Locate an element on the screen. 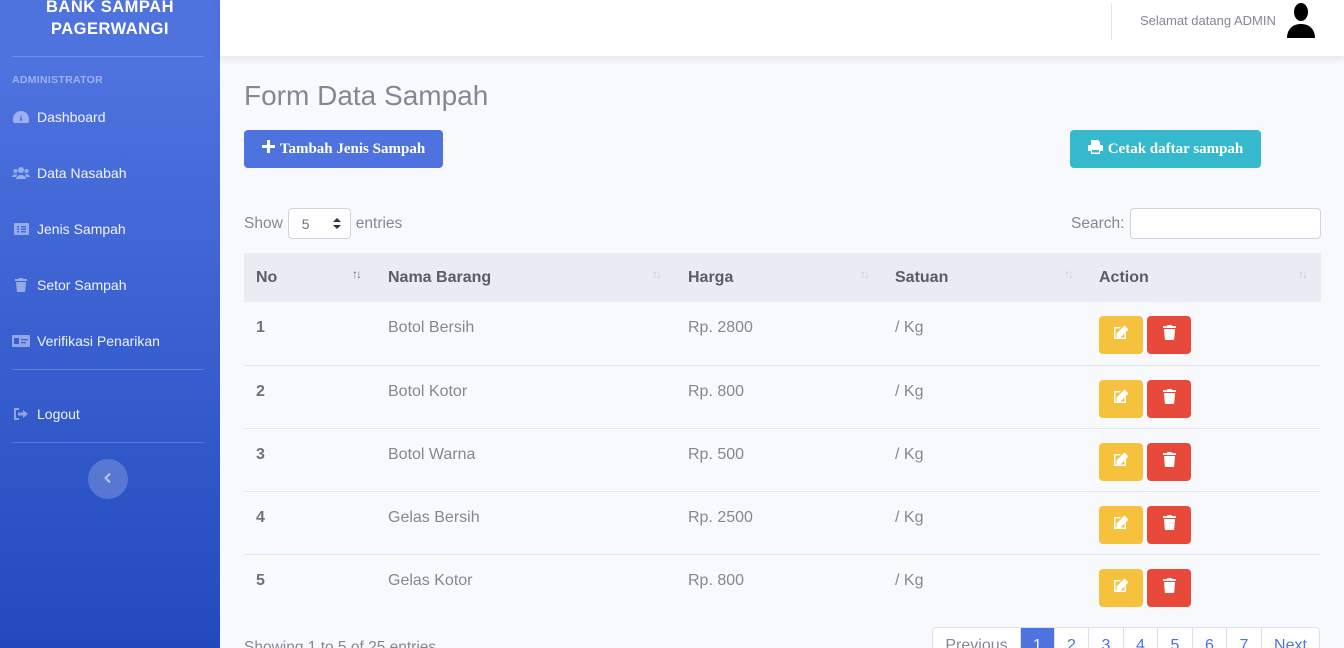 This screenshot has height=648, width=1344. sidebar-toggle-button is located at coordinates (108, 479).